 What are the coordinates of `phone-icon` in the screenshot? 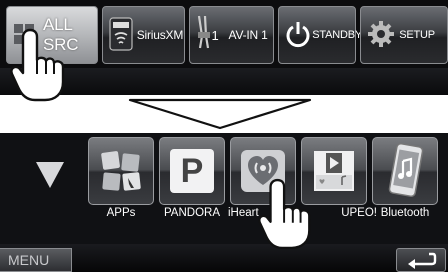 It's located at (406, 170).